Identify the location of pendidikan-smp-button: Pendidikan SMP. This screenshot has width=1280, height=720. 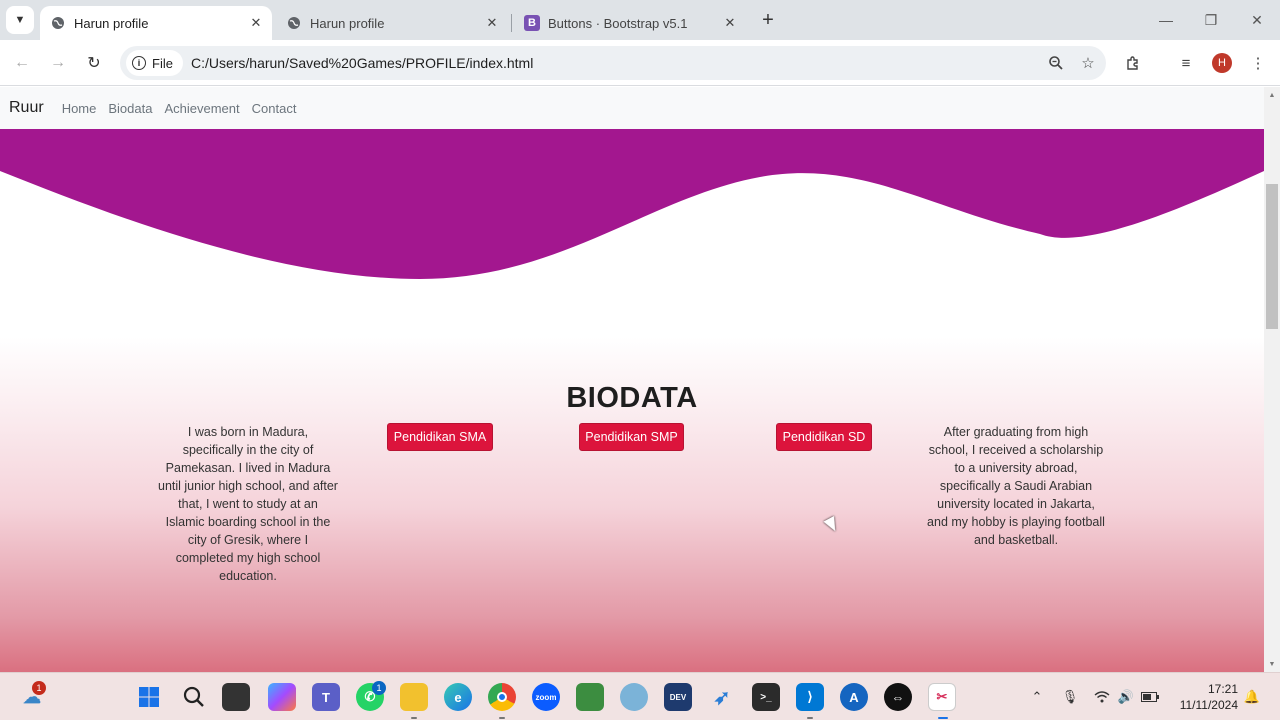
(631, 437).